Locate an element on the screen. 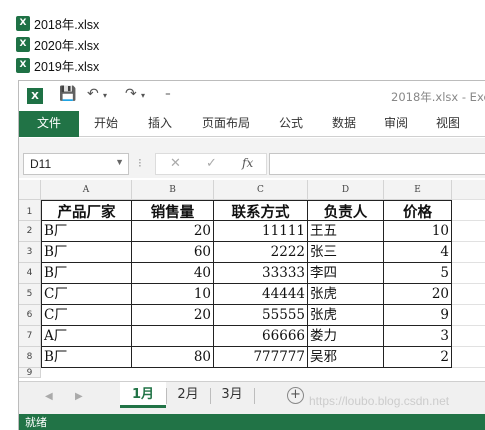  header-cell: 产品厂家 is located at coordinates (86, 210).